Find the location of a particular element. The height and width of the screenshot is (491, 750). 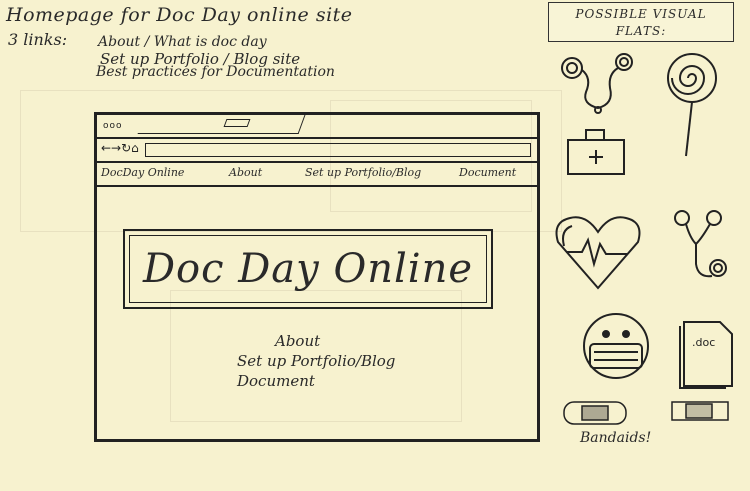

browser-tab is located at coordinates (221, 124).